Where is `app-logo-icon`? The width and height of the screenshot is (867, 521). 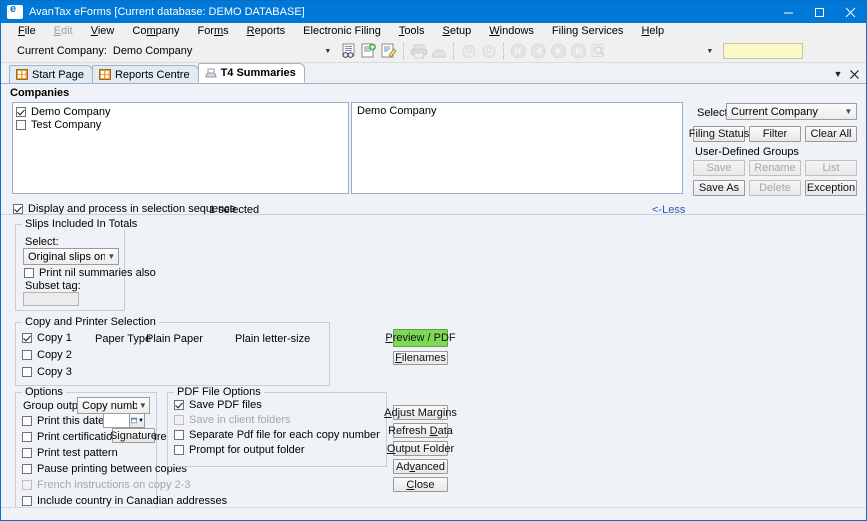
app-logo-icon is located at coordinates (15, 11).